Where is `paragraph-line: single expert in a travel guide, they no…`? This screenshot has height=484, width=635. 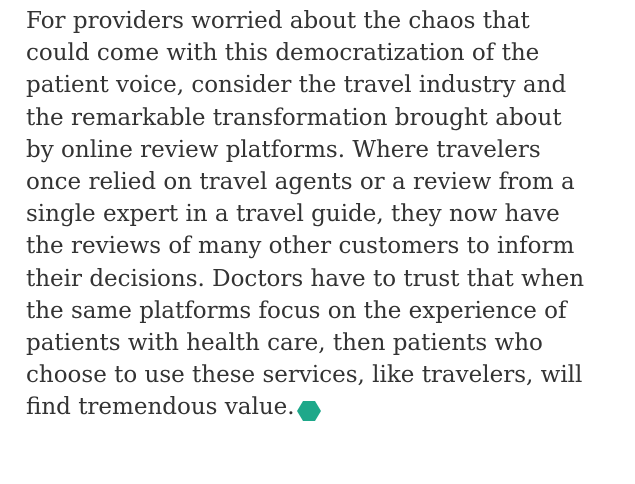 paragraph-line: single expert in a travel guide, they no… is located at coordinates (293, 214).